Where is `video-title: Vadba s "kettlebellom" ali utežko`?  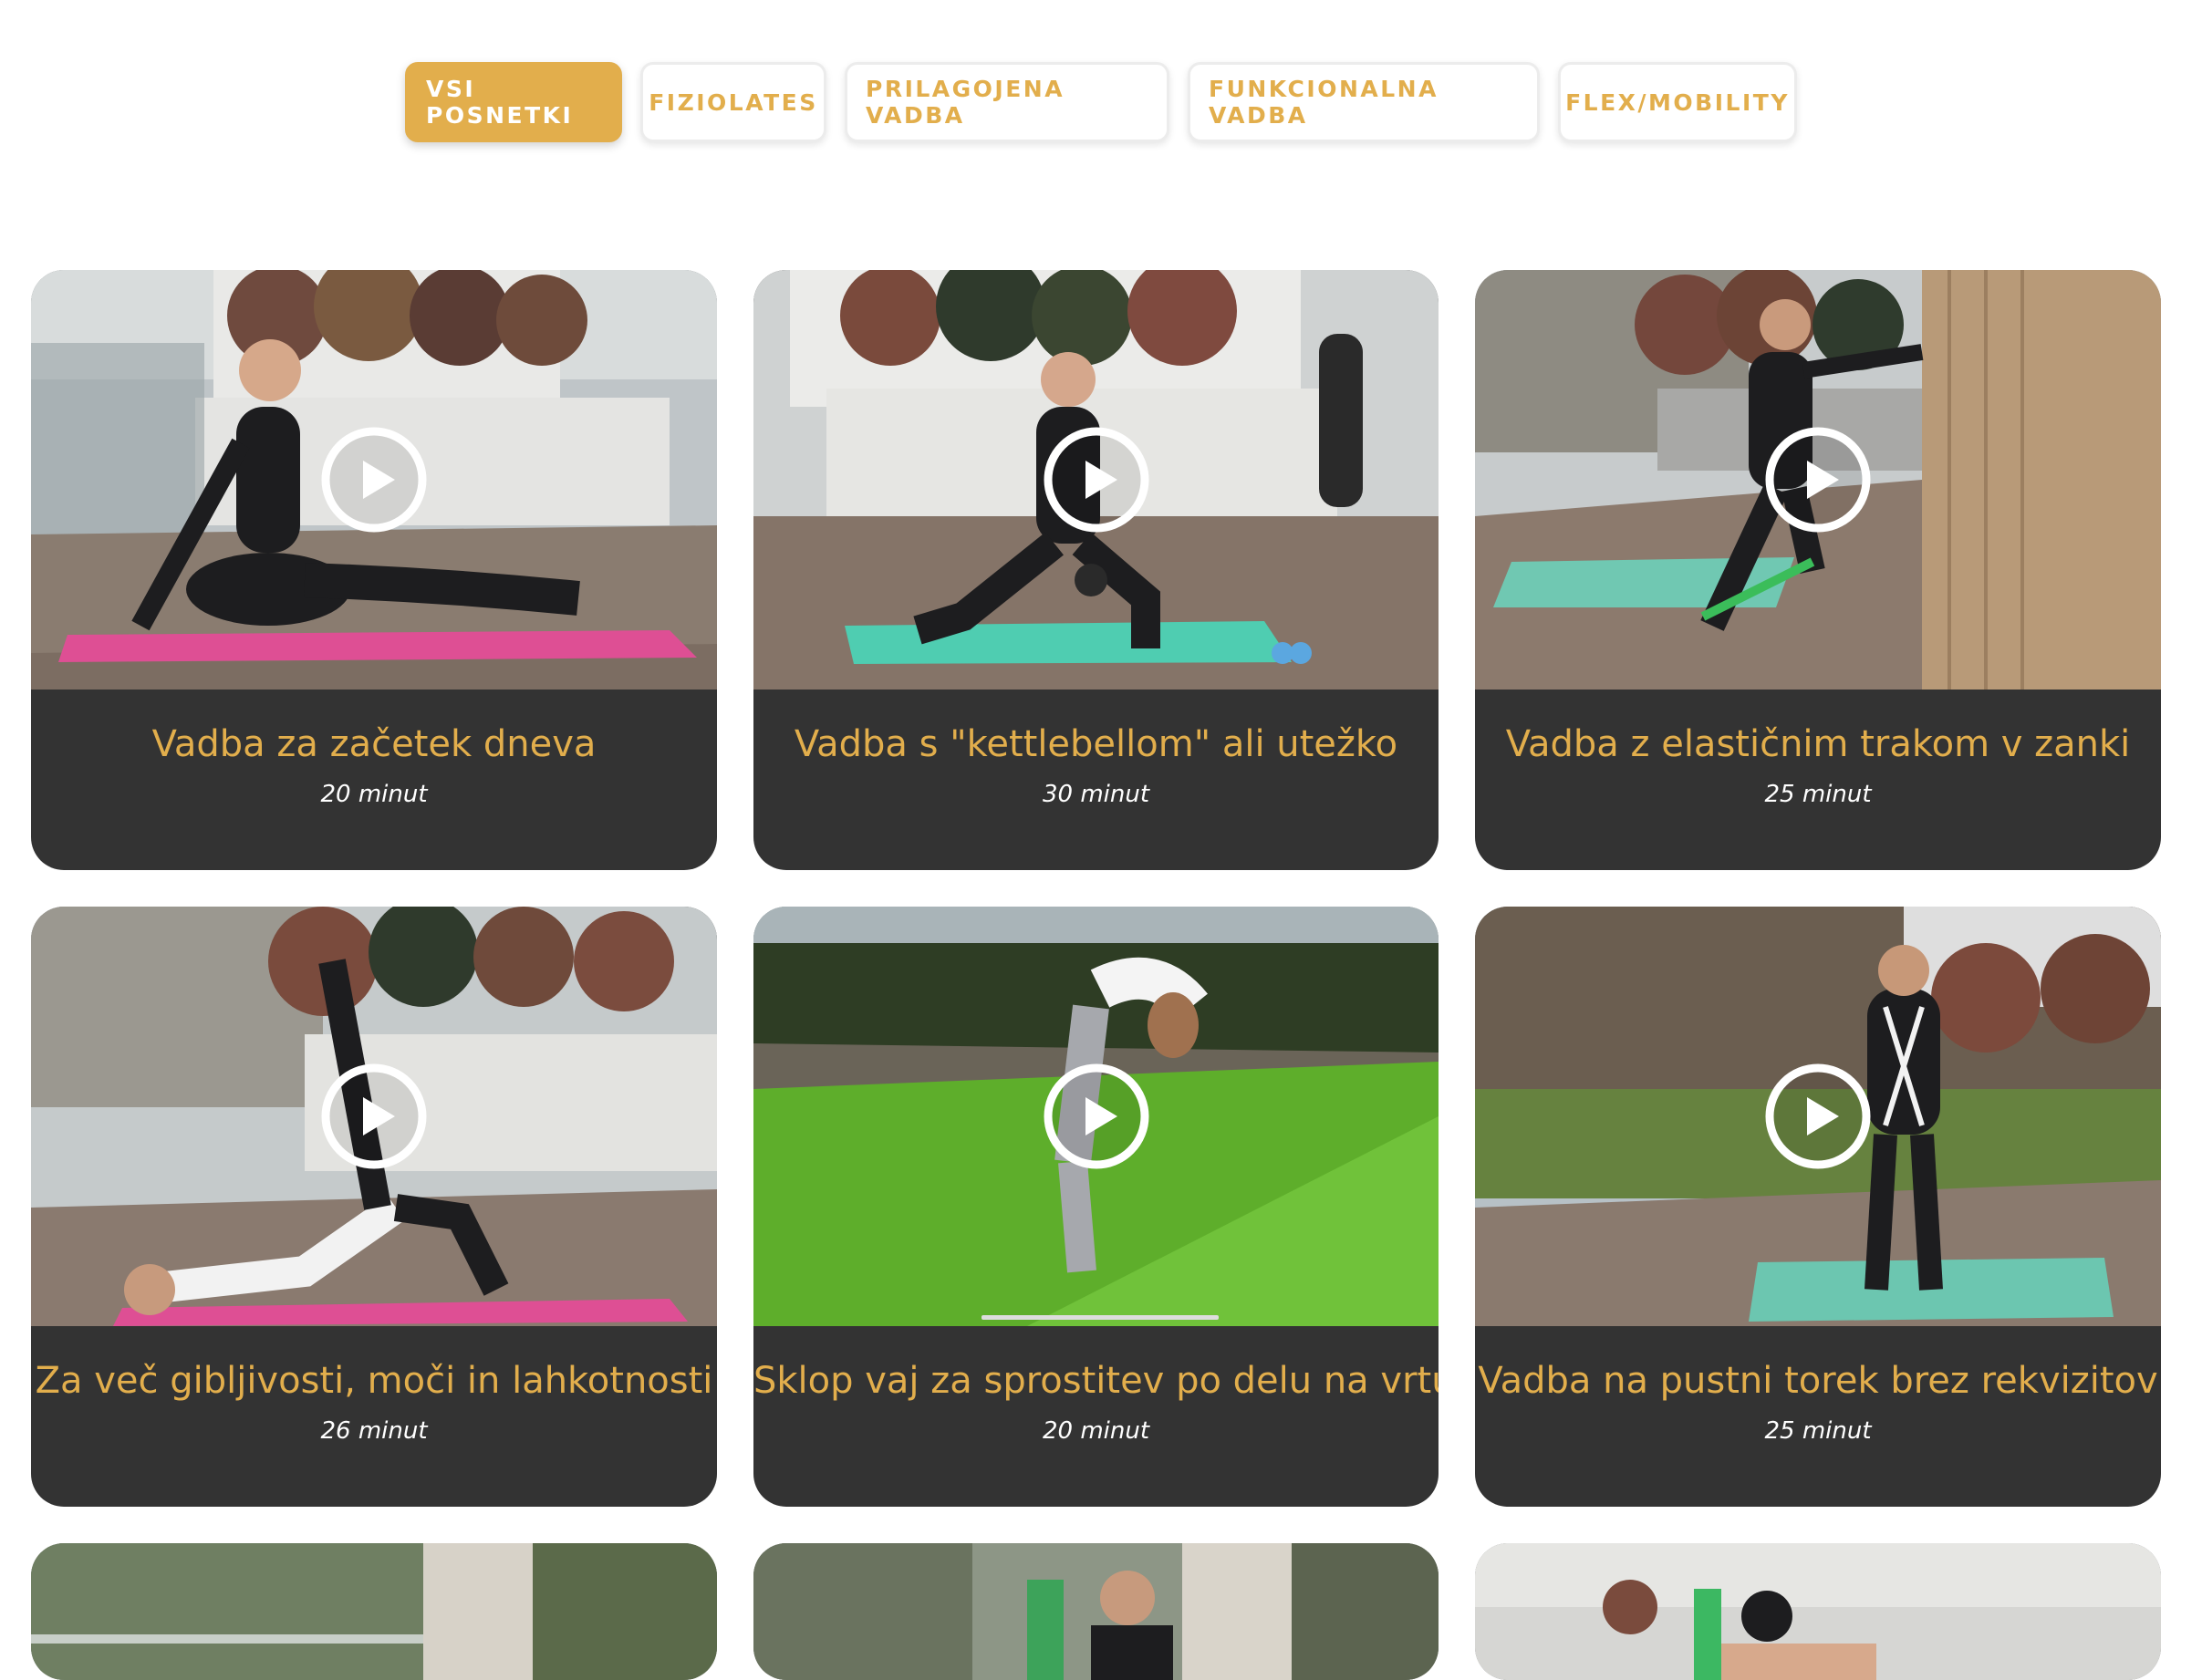 video-title: Vadba s "kettlebellom" ali utežko is located at coordinates (1096, 744).